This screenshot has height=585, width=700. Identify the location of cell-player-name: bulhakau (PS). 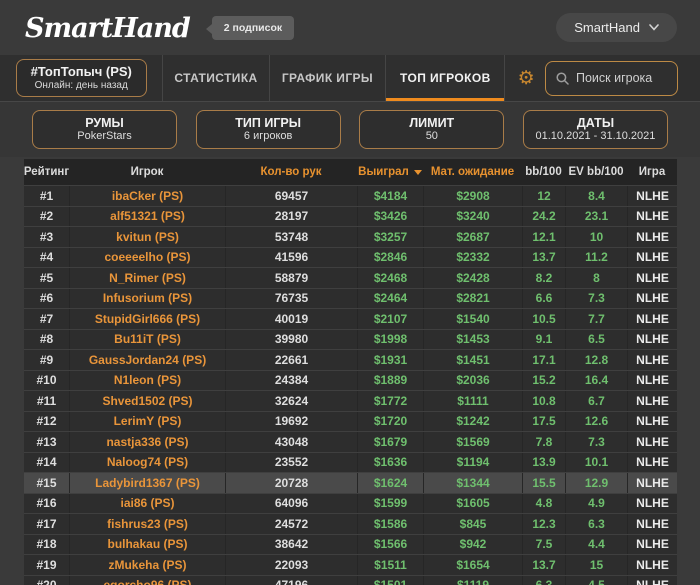
(147, 544).